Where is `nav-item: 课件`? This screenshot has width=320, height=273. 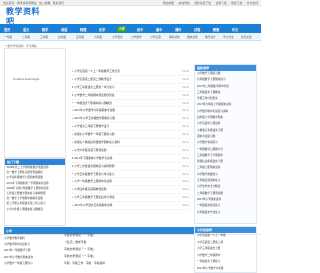
nav-item: 课件 is located at coordinates (178, 29).